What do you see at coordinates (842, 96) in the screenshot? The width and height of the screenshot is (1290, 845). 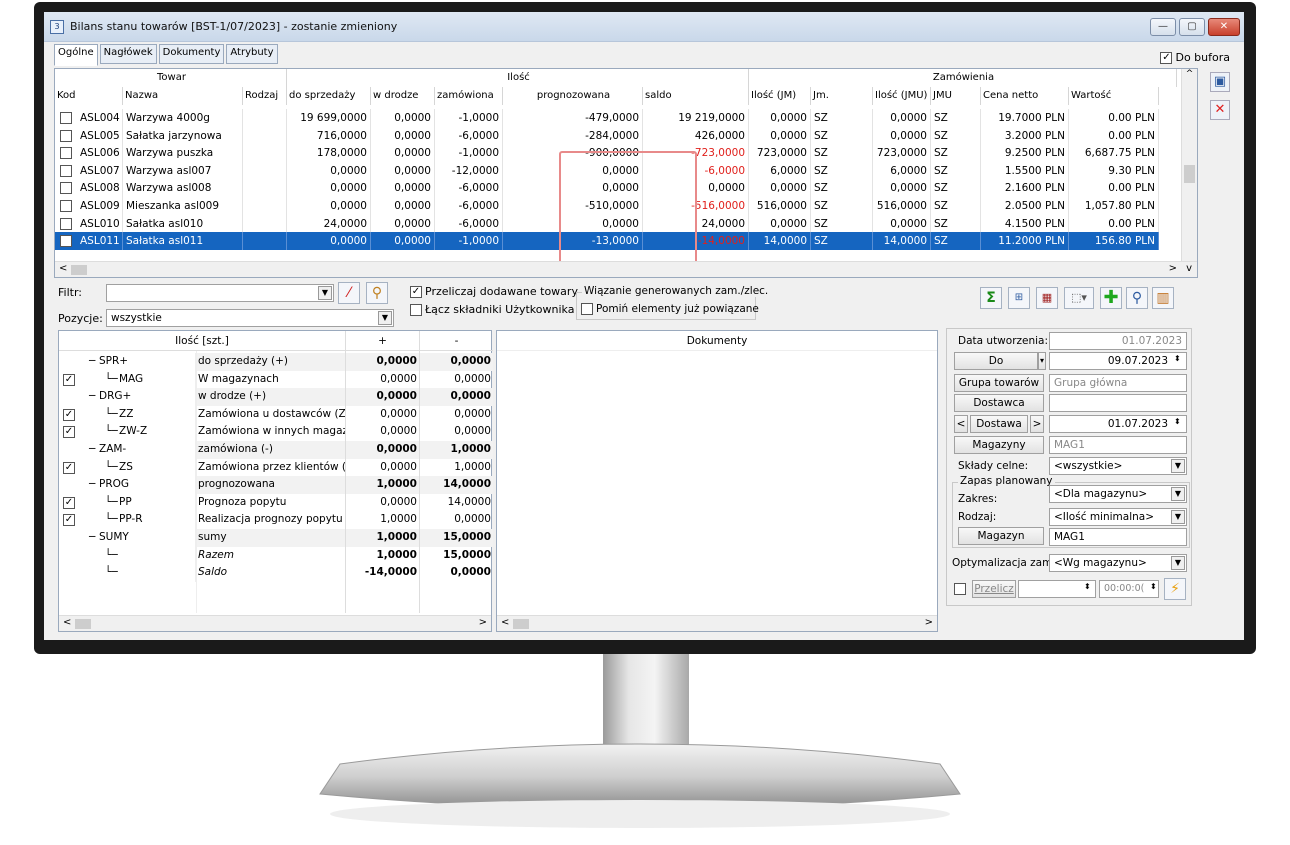 I see `column-header: Jm.` at bounding box center [842, 96].